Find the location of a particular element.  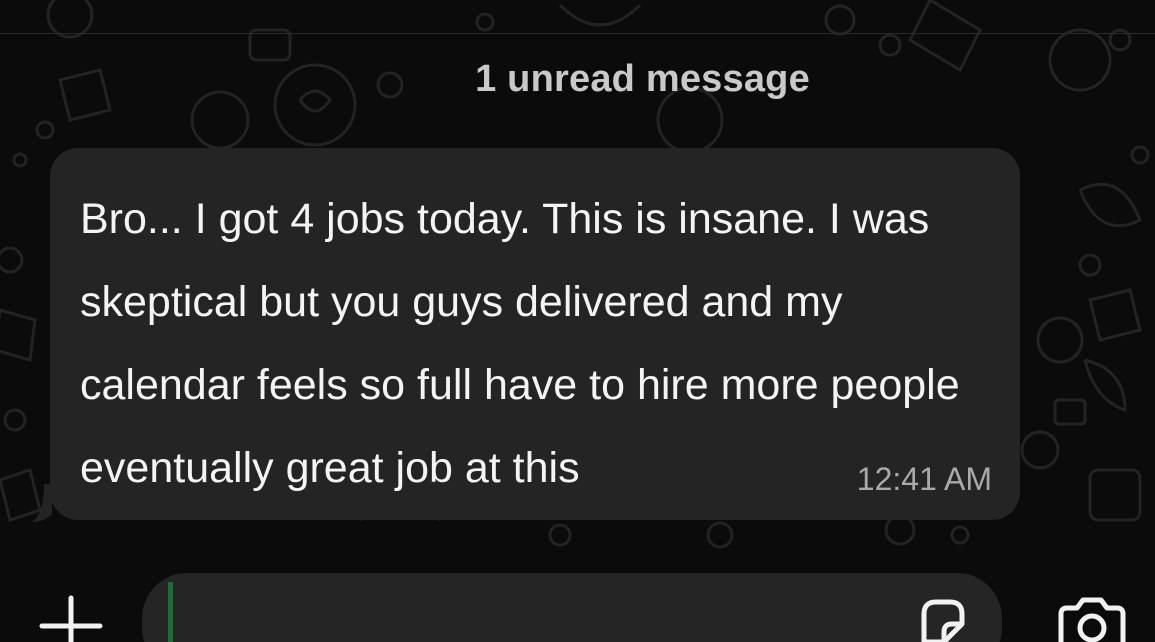

header-divider is located at coordinates (577, 33).